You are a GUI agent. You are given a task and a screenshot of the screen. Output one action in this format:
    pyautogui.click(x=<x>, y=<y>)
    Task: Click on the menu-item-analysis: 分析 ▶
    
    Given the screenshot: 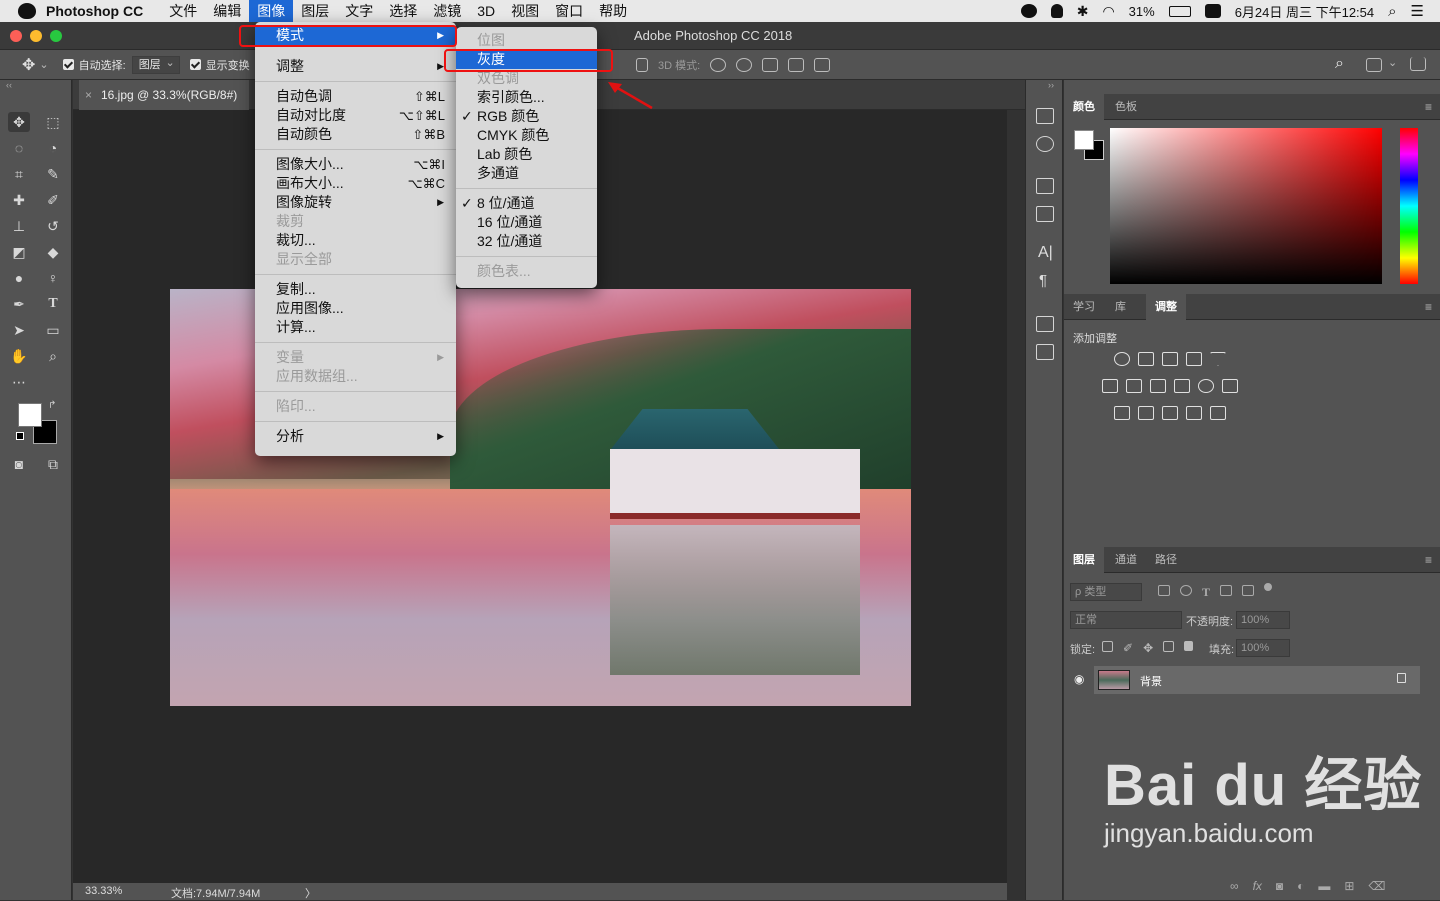 What is the action you would take?
    pyautogui.click(x=355, y=436)
    